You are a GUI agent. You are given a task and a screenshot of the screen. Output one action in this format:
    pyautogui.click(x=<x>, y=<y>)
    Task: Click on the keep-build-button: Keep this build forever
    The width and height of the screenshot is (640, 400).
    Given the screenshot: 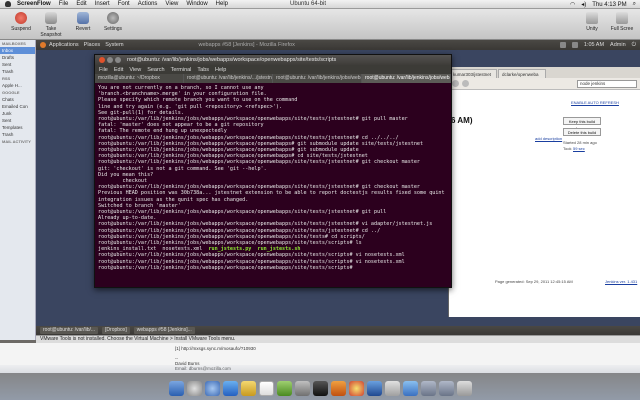 What is the action you would take?
    pyautogui.click(x=582, y=124)
    